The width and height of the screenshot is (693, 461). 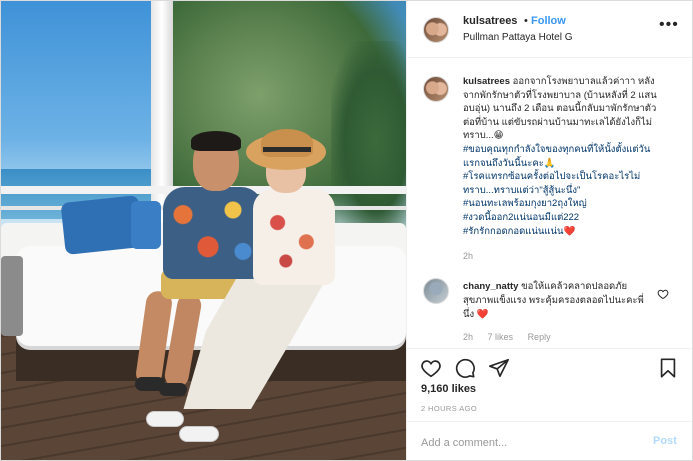 I want to click on woman-floral-top, so click(x=294, y=237).